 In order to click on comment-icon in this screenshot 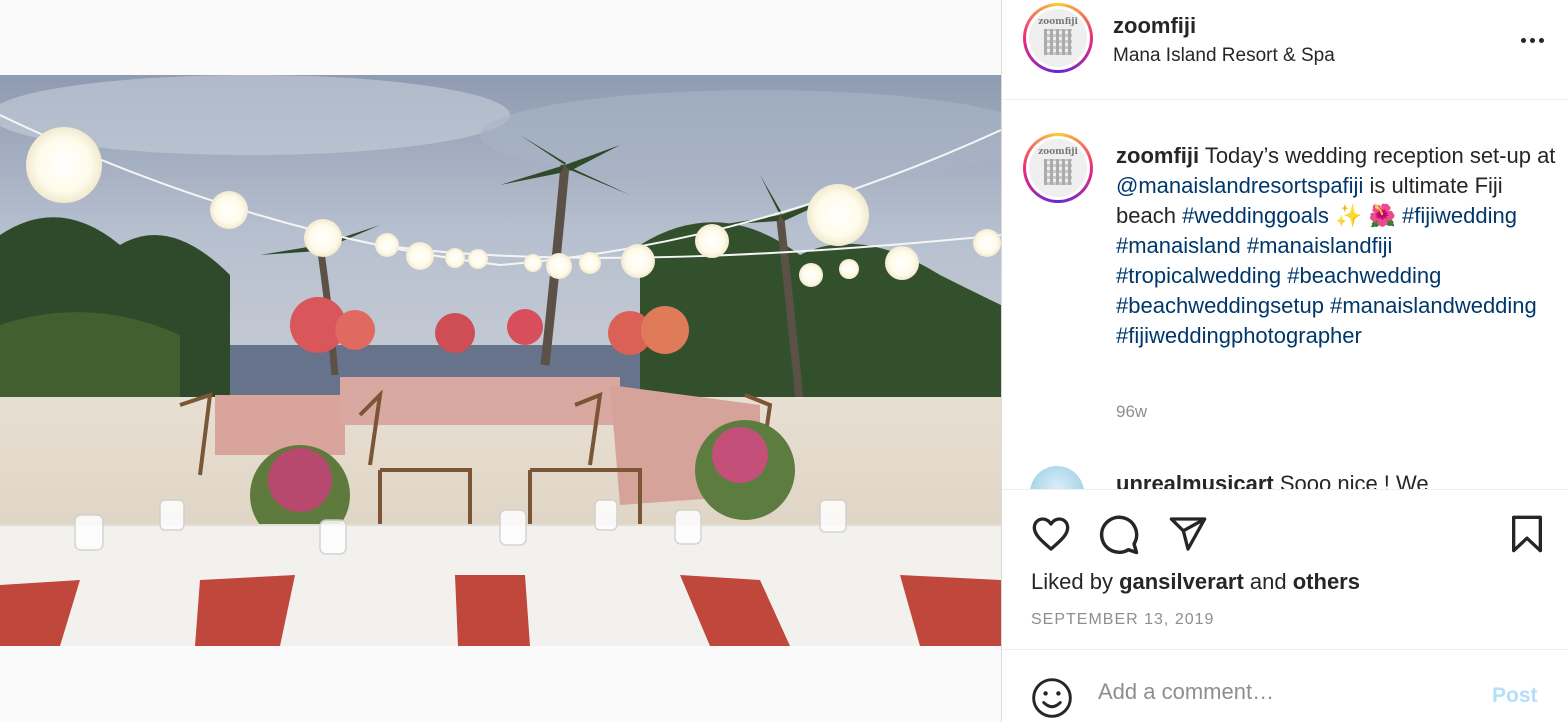, I will do `click(1119, 537)`.